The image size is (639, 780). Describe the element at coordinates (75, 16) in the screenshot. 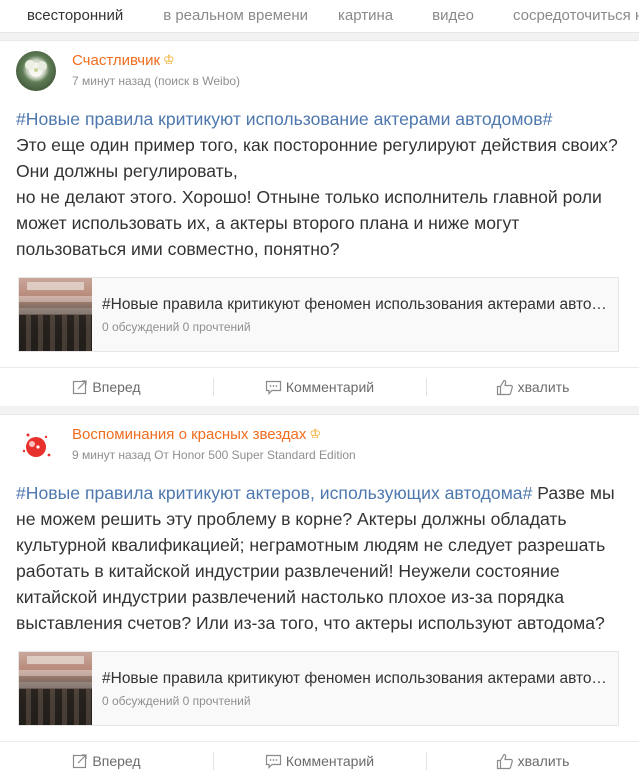

I see `tab-comprehensive: всесторонний` at that location.